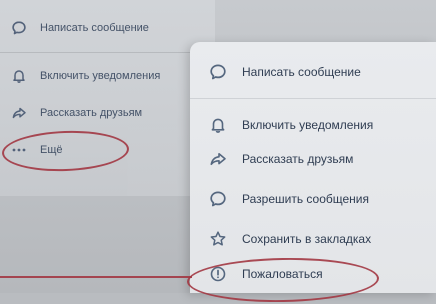 Image resolution: width=436 pixels, height=304 pixels. Describe the element at coordinates (91, 113) in the screenshot. I see `left-menu-item-label: Рассказать друзьям` at that location.